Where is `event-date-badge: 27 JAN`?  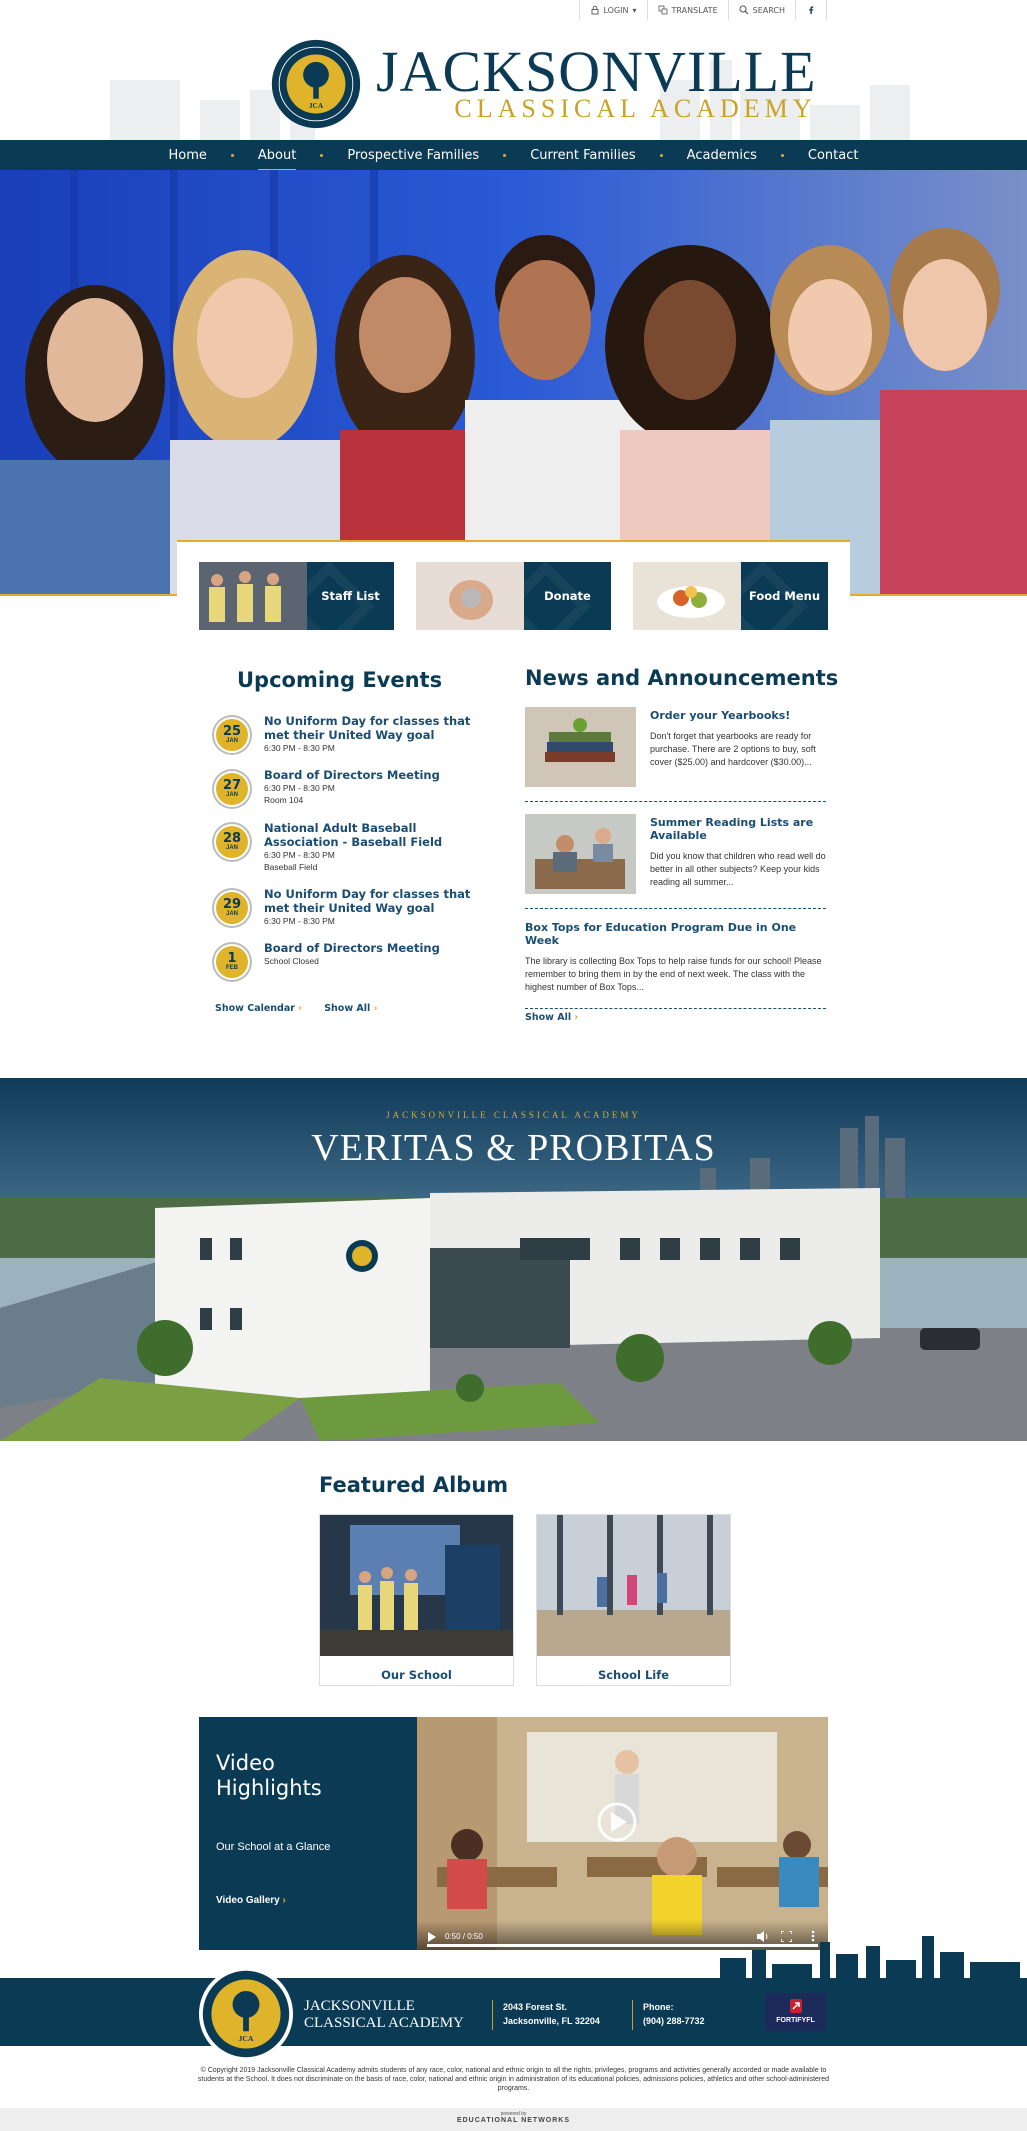 event-date-badge: 27 JAN is located at coordinates (232, 789).